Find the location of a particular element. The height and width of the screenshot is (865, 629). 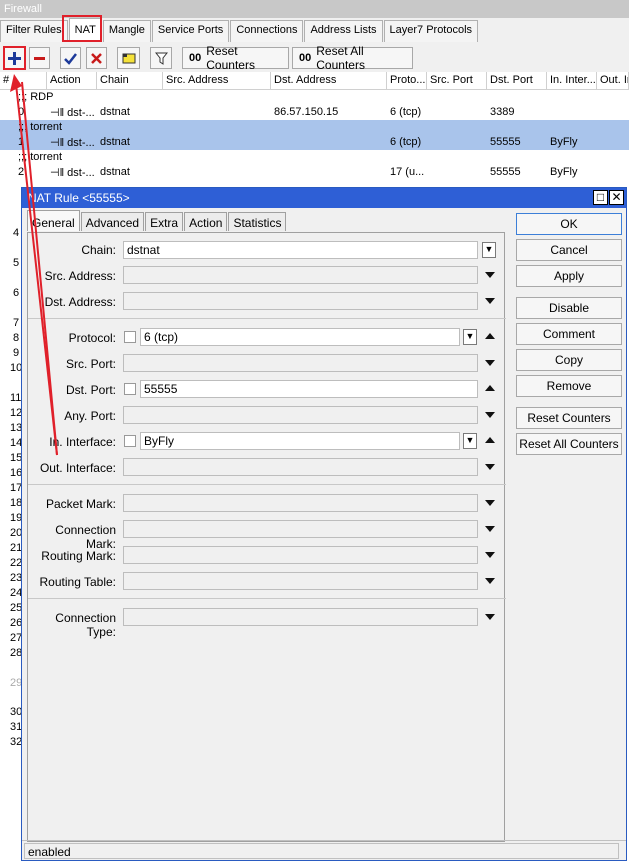

annotation-arrows is located at coordinates (34, 265).